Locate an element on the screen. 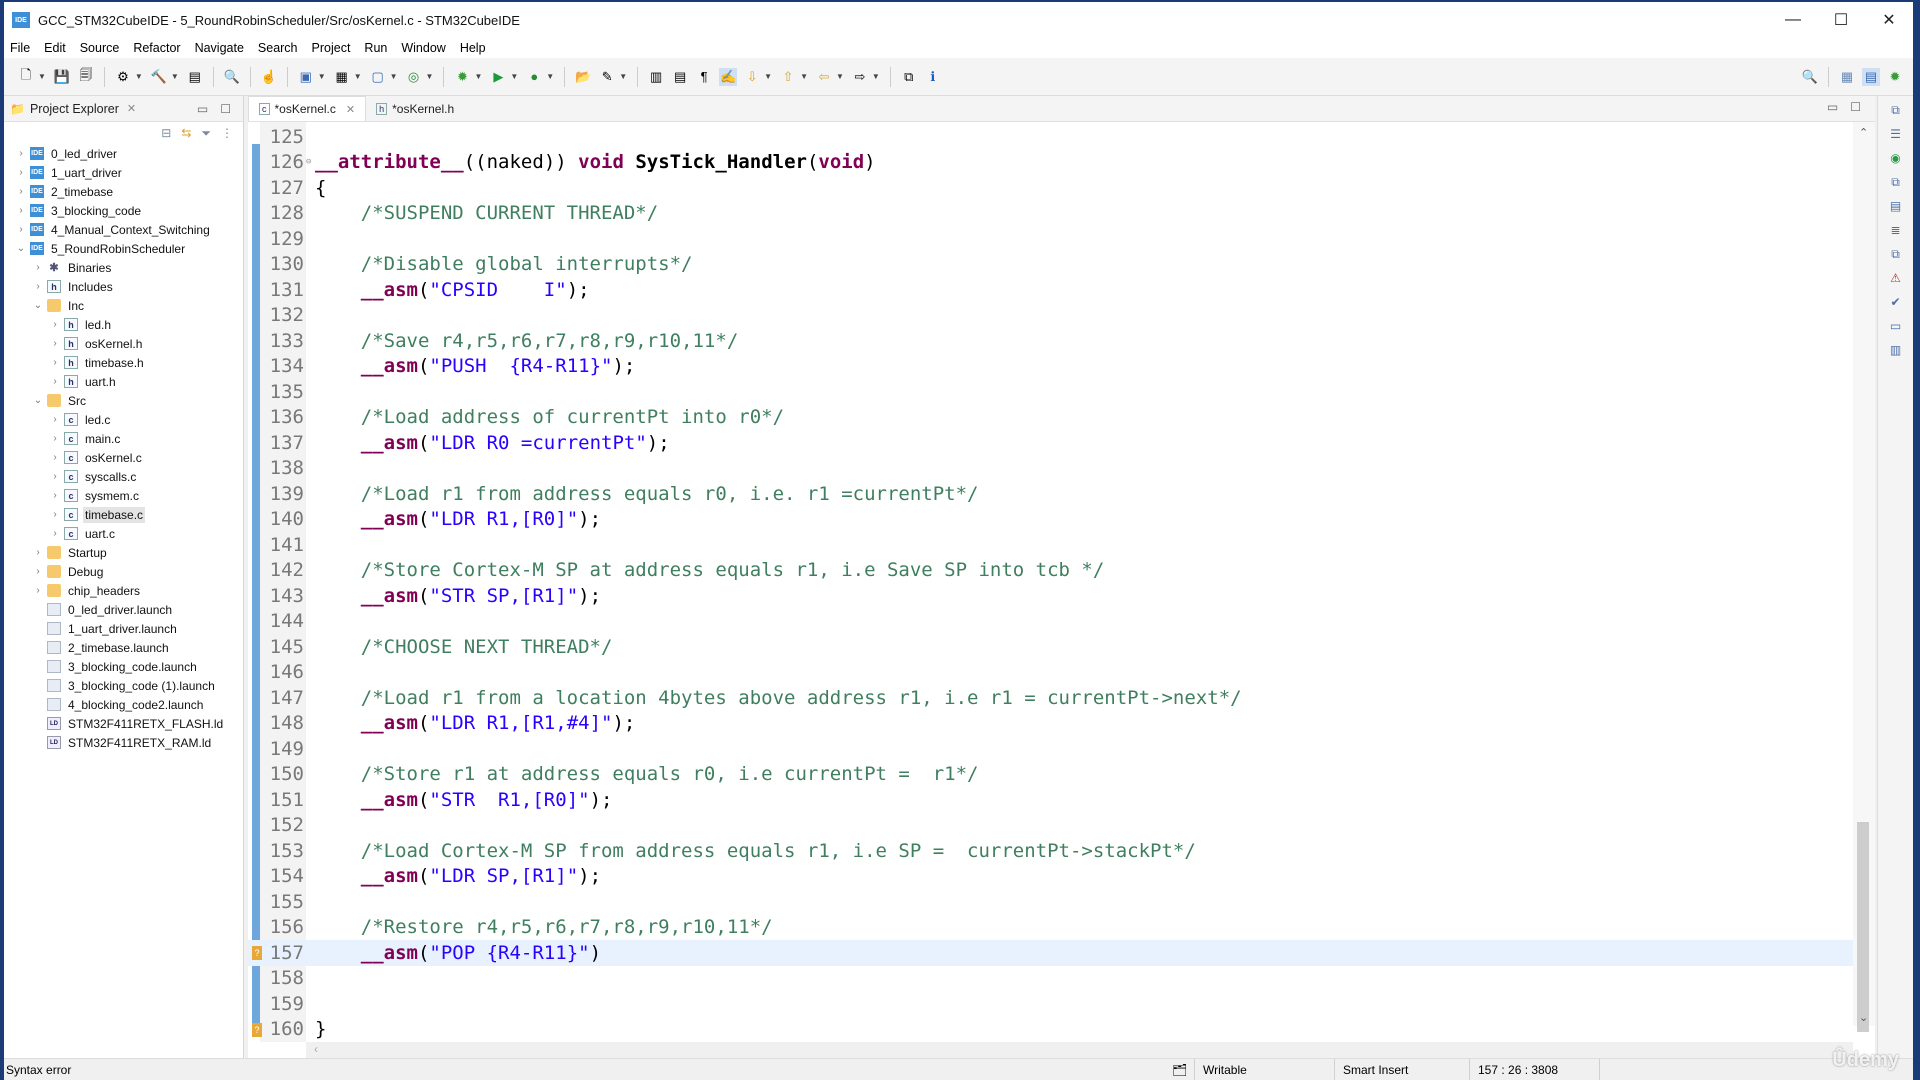 This screenshot has width=1920, height=1080. tree-item: › h uart.h is located at coordinates (123, 381).